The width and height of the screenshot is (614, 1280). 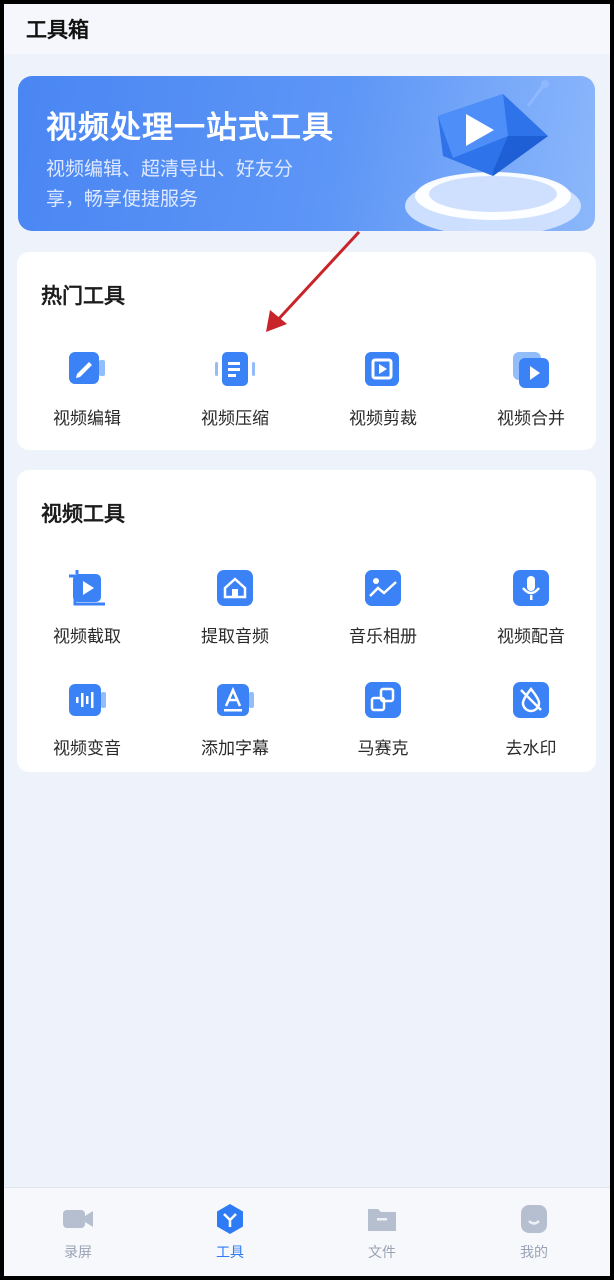 I want to click on tool-label: 马赛克, so click(x=383, y=749).